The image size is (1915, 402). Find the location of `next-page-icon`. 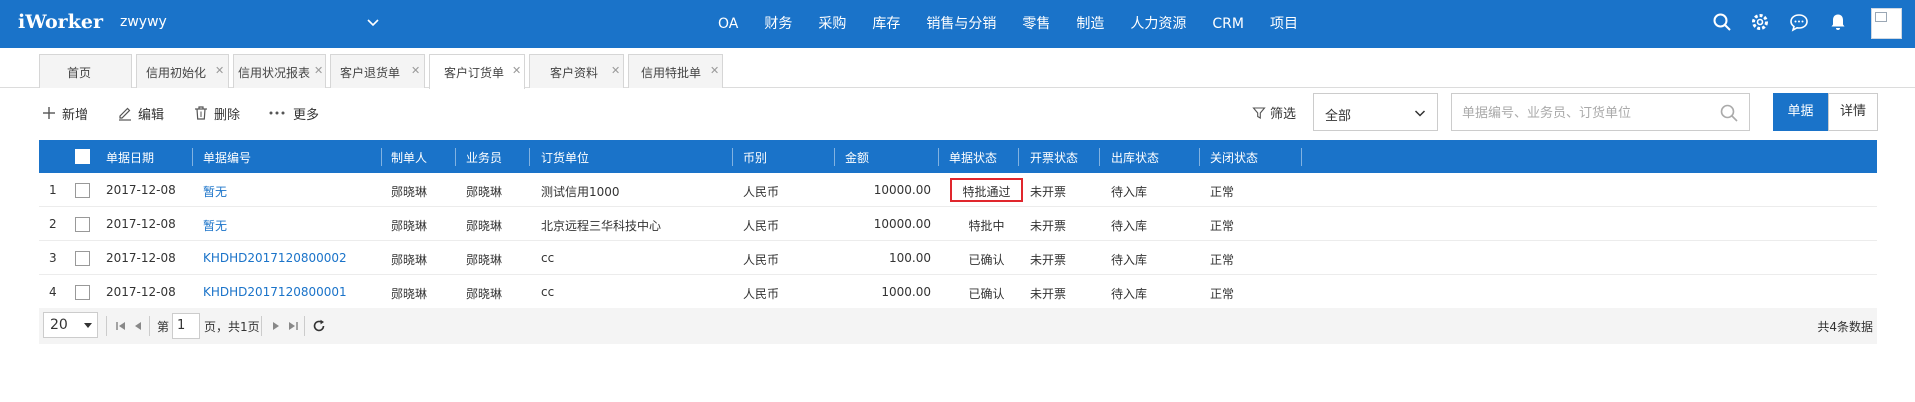

next-page-icon is located at coordinates (276, 326).